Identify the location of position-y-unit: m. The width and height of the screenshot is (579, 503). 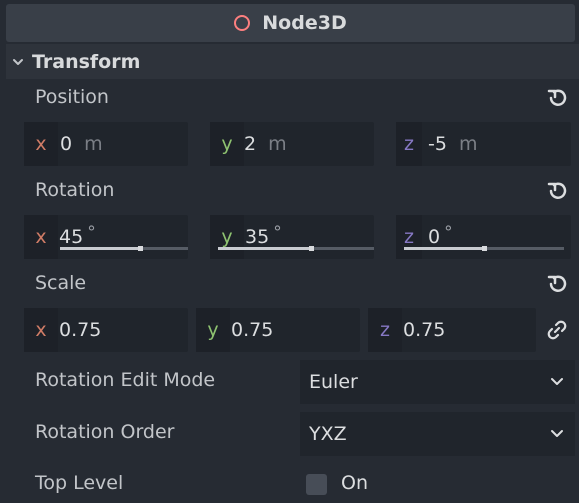
(277, 144).